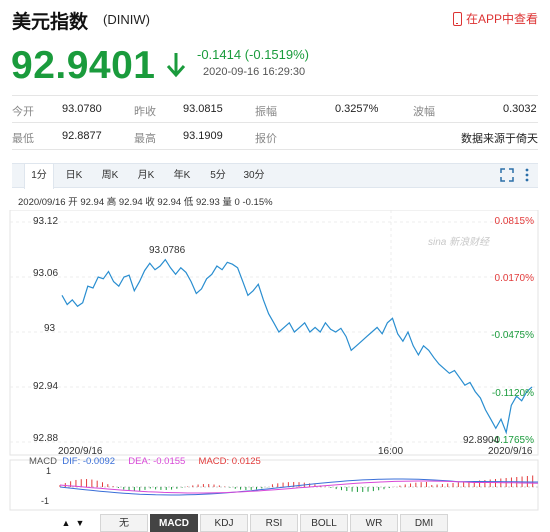  What do you see at coordinates (203, 109) in the screenshot?
I see `prev-close-value: 93.0815` at bounding box center [203, 109].